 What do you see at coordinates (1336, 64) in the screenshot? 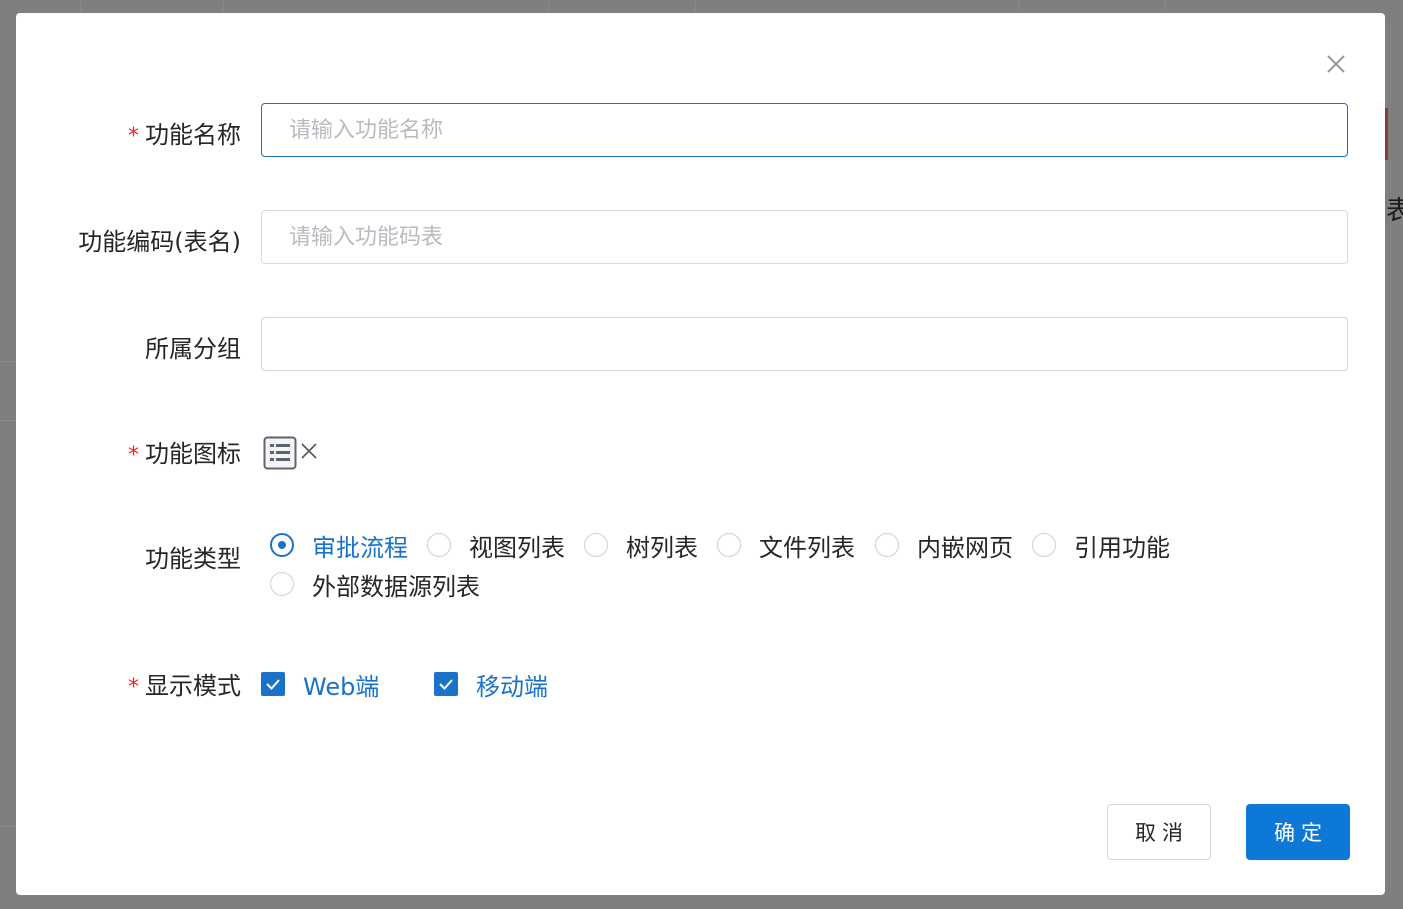
I see `close-icon` at bounding box center [1336, 64].